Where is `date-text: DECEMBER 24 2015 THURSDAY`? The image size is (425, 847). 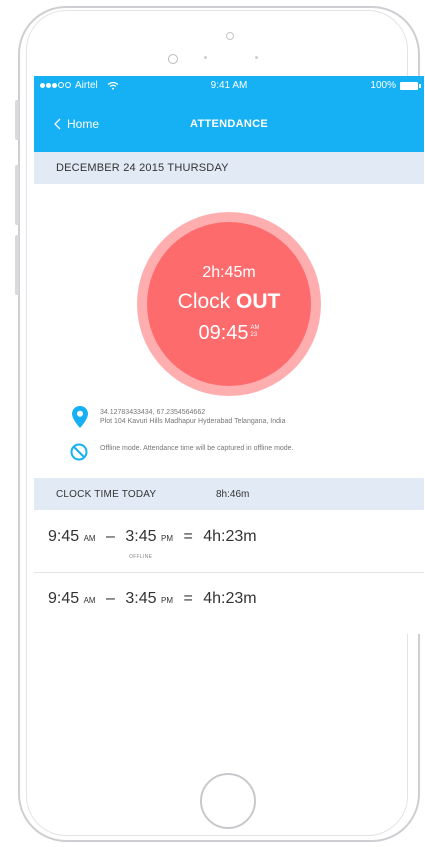 date-text: DECEMBER 24 2015 THURSDAY is located at coordinates (142, 168).